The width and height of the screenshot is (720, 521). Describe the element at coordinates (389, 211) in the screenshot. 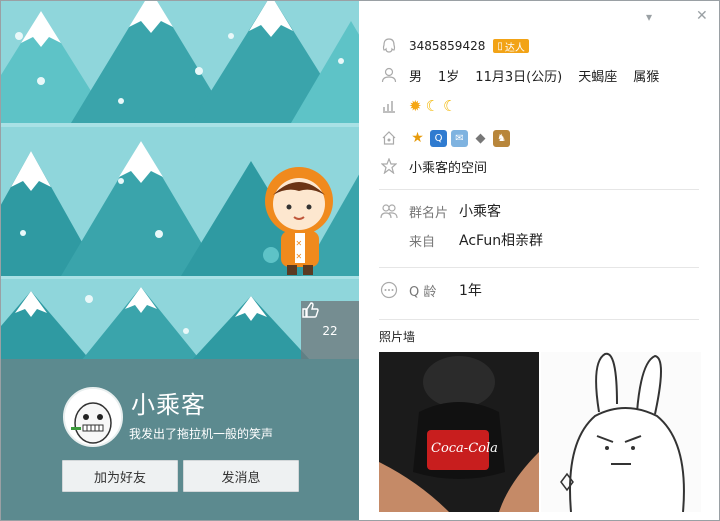

I see `group-icon` at that location.